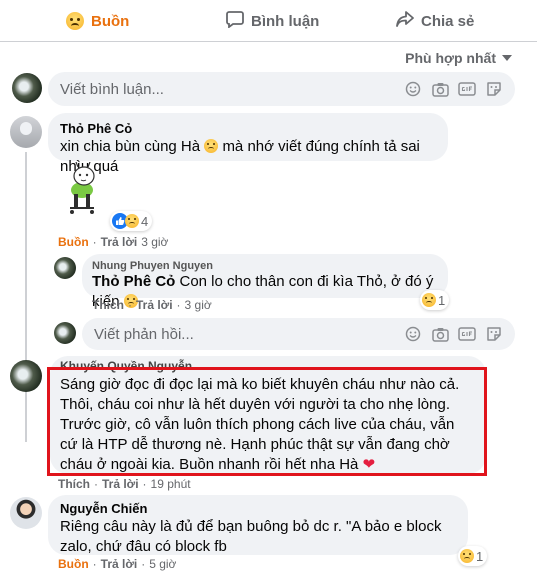 The image size is (537, 581). I want to click on comment-icon, so click(235, 21).